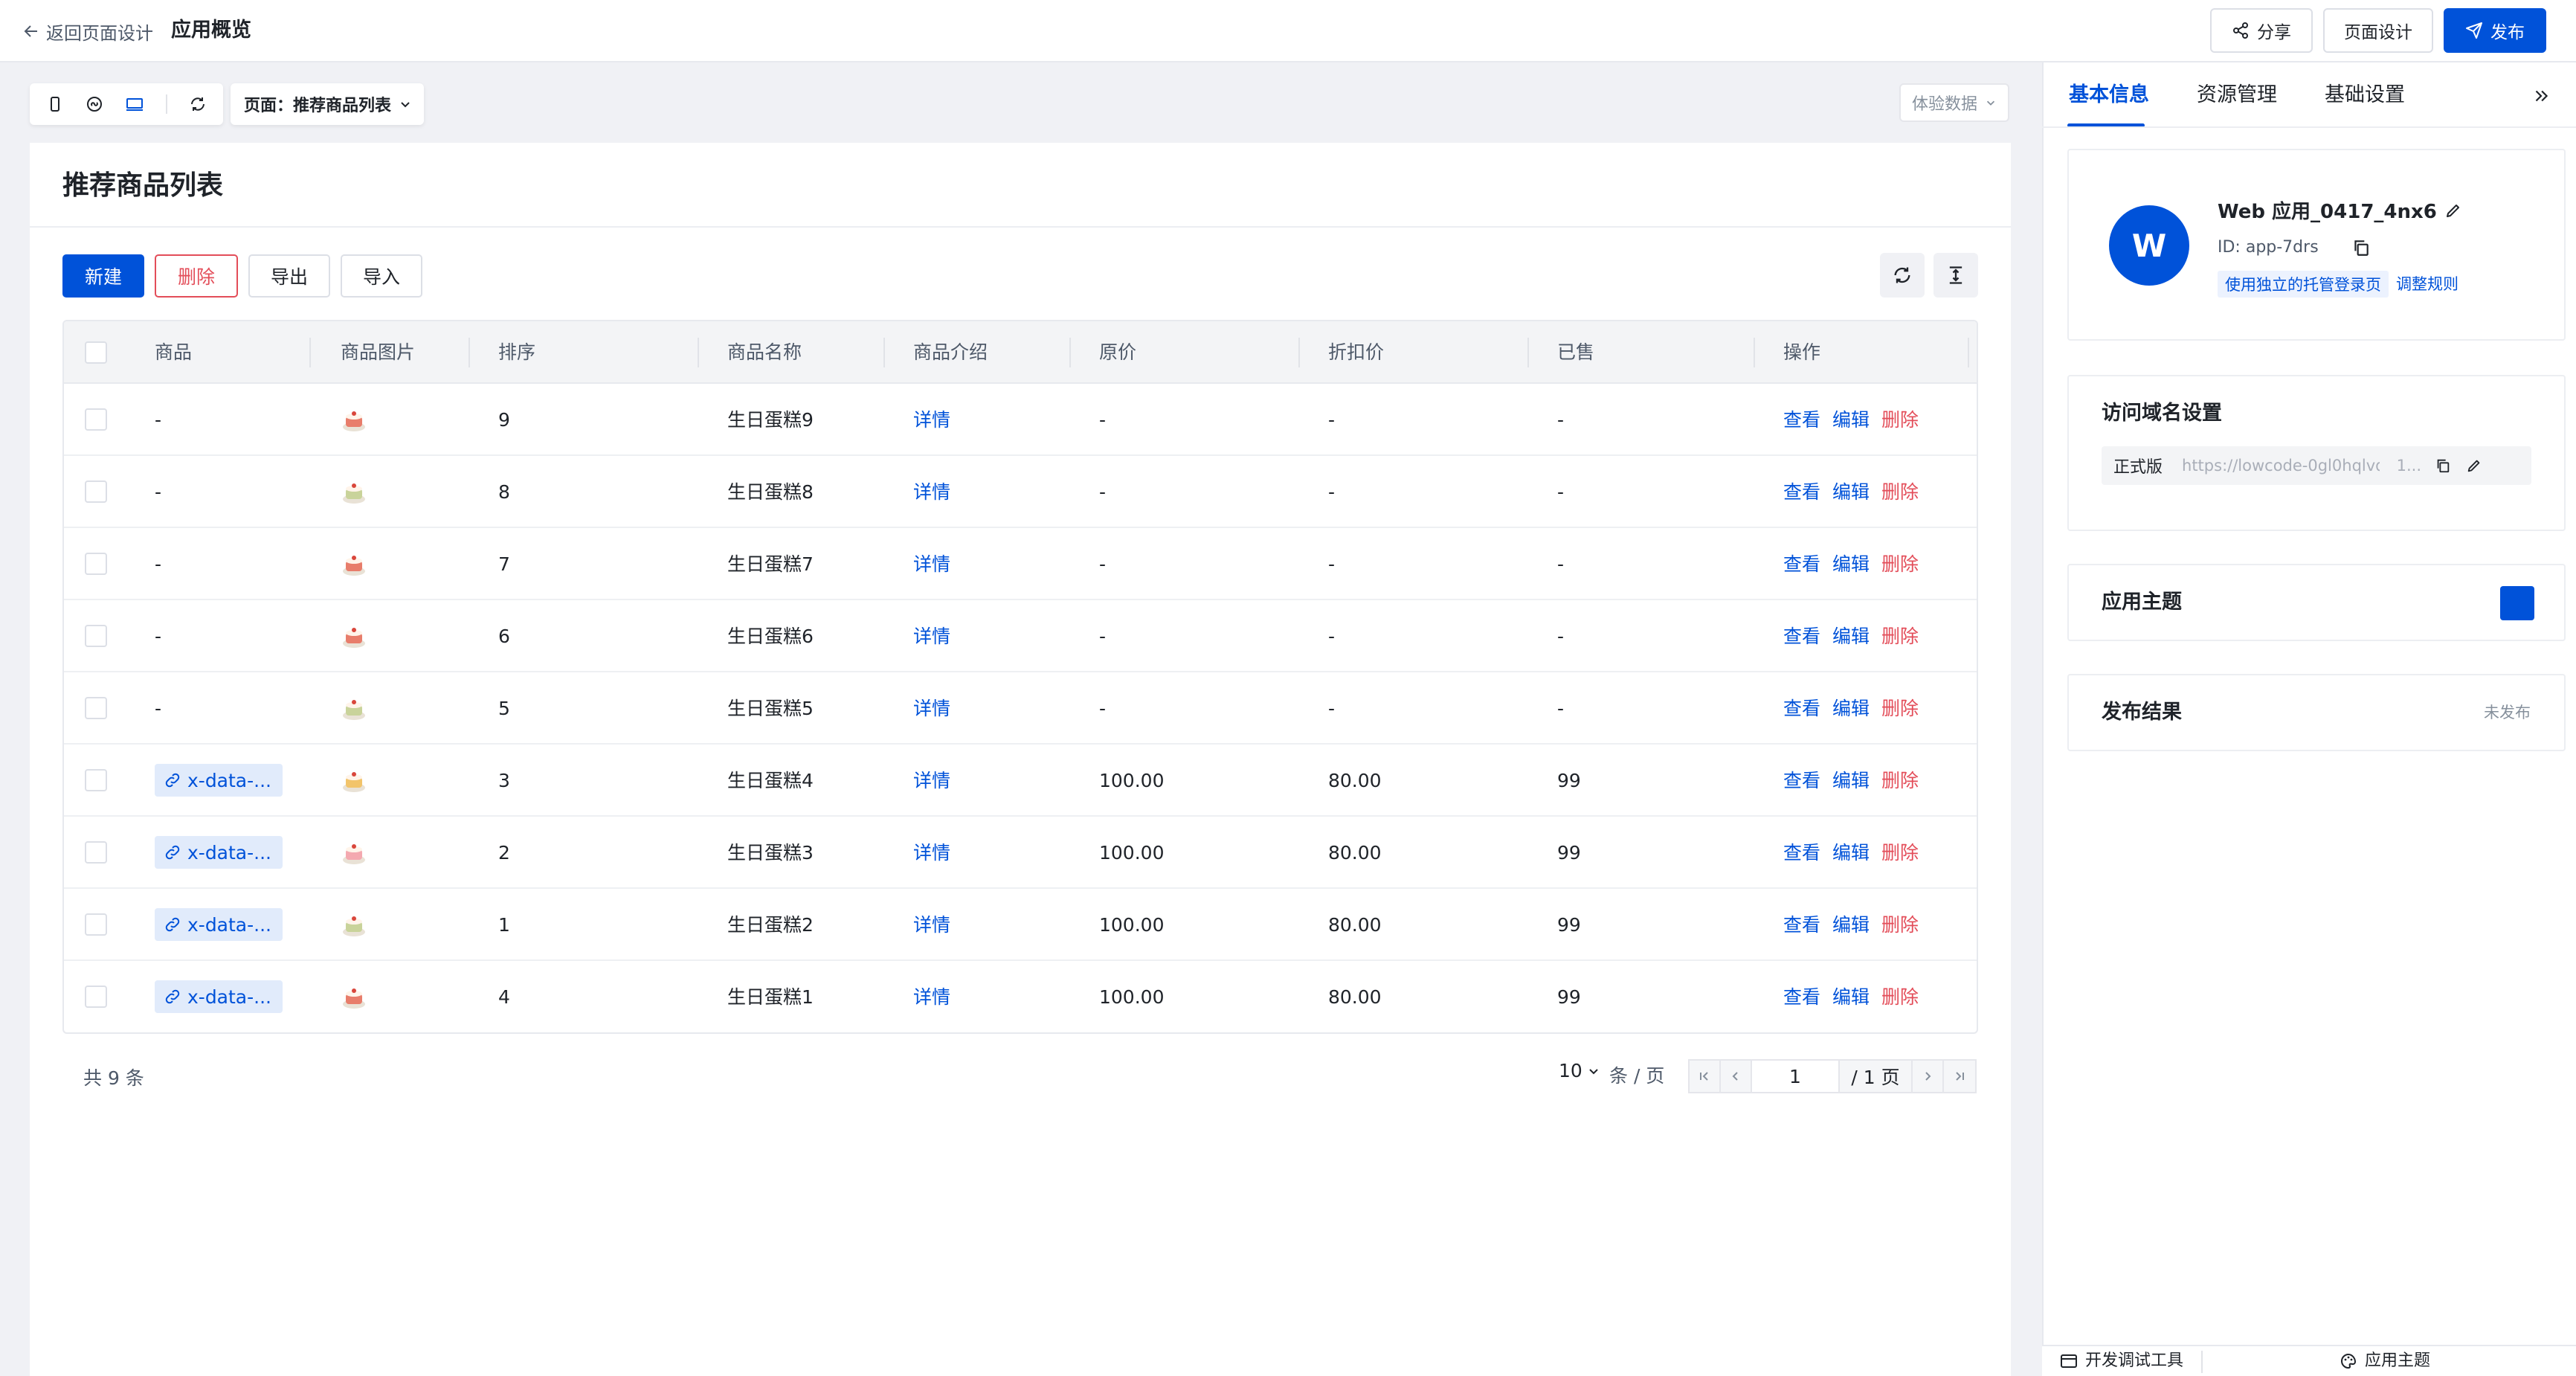 The width and height of the screenshot is (2576, 1376). Describe the element at coordinates (196, 276) in the screenshot. I see `delete-button: 删除` at that location.